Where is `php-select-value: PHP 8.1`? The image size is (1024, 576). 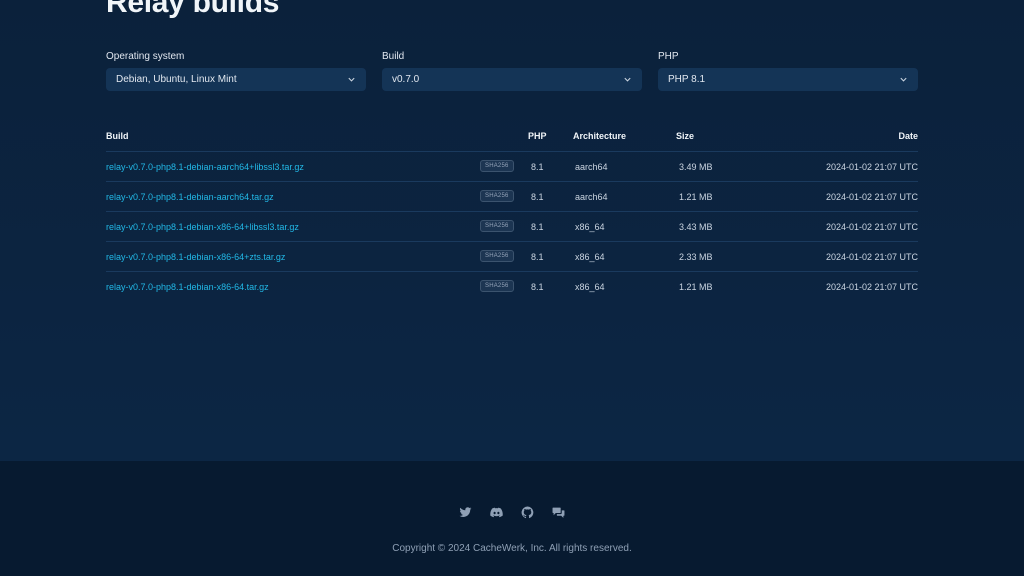
php-select-value: PHP 8.1 is located at coordinates (687, 79).